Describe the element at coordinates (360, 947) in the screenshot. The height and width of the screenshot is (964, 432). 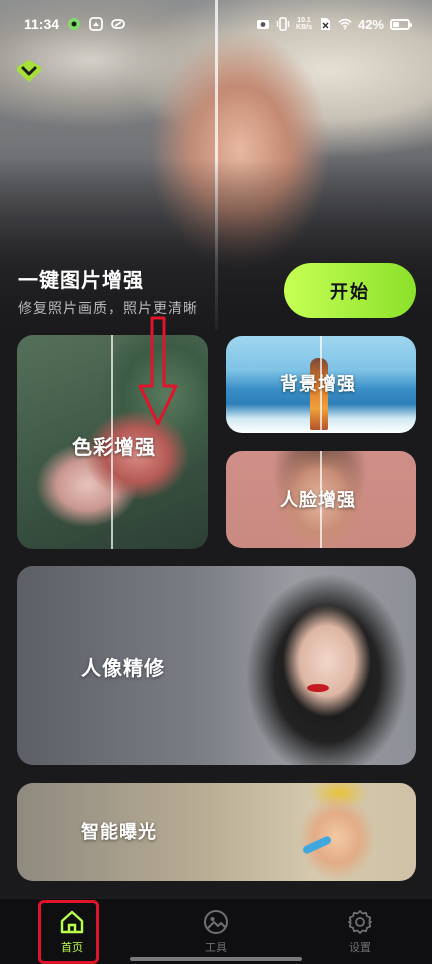
I see `nav-settings-label: 设置` at that location.